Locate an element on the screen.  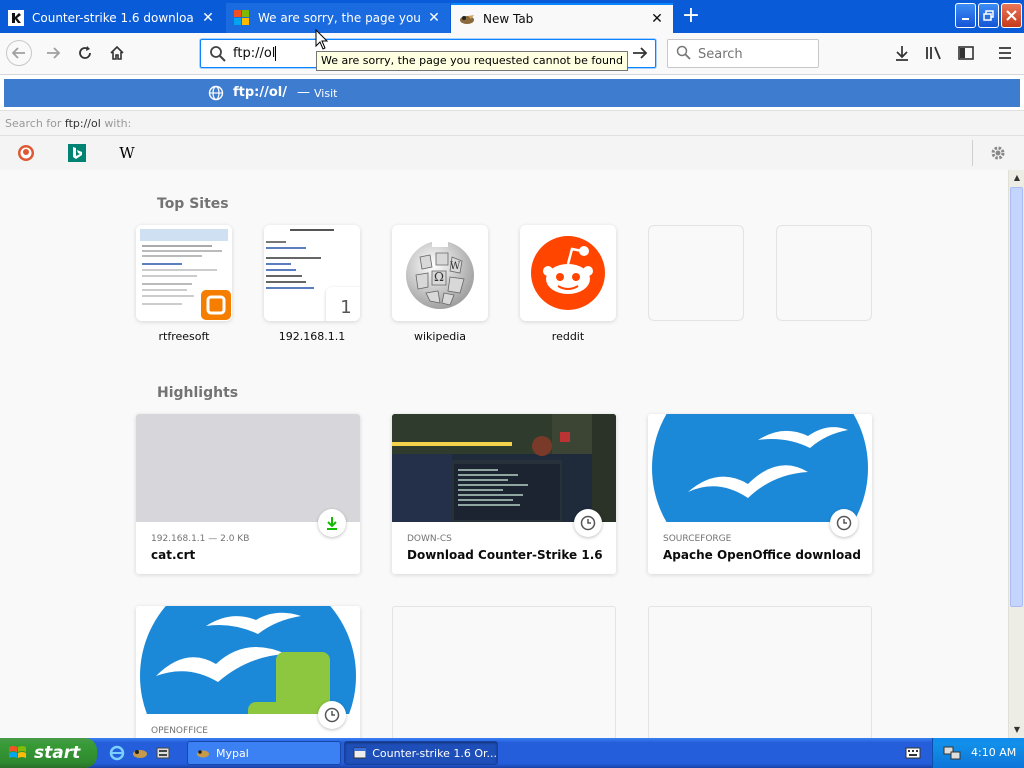
search-settings-button is located at coordinates (998, 153).